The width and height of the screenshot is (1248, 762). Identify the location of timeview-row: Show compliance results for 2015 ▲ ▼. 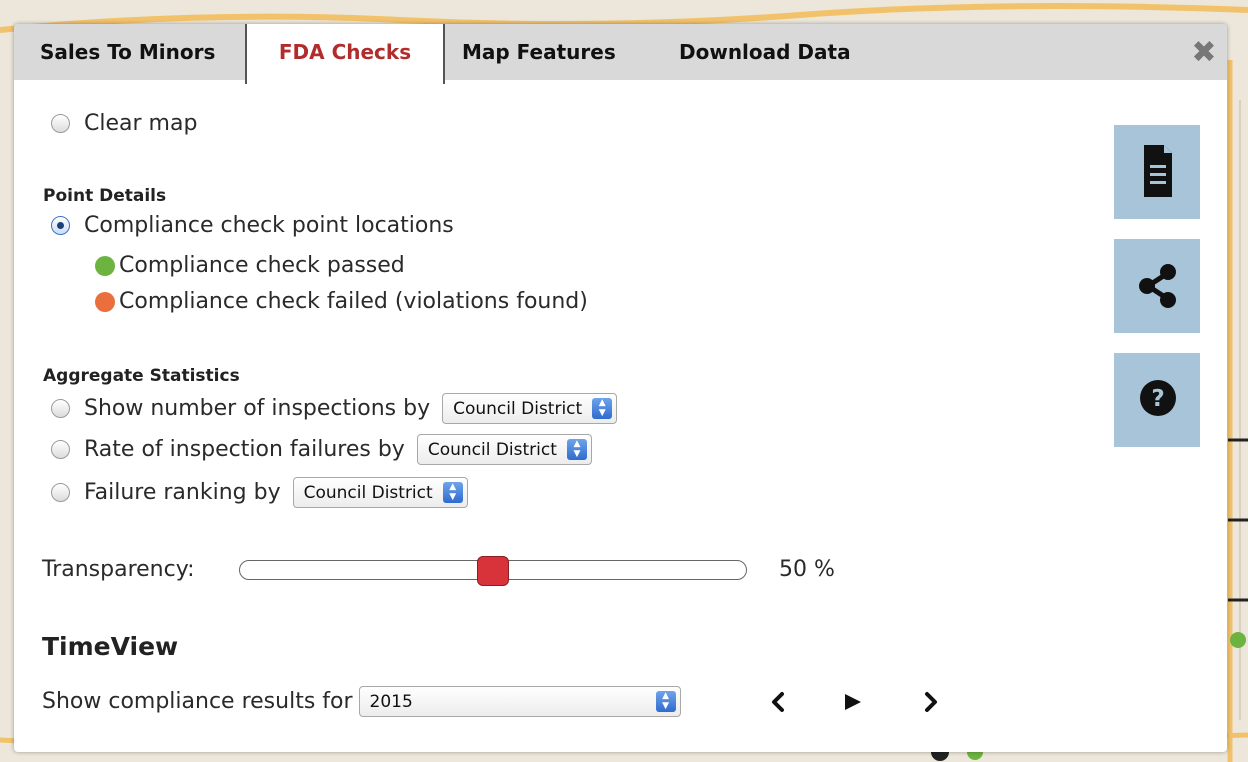
(361, 701).